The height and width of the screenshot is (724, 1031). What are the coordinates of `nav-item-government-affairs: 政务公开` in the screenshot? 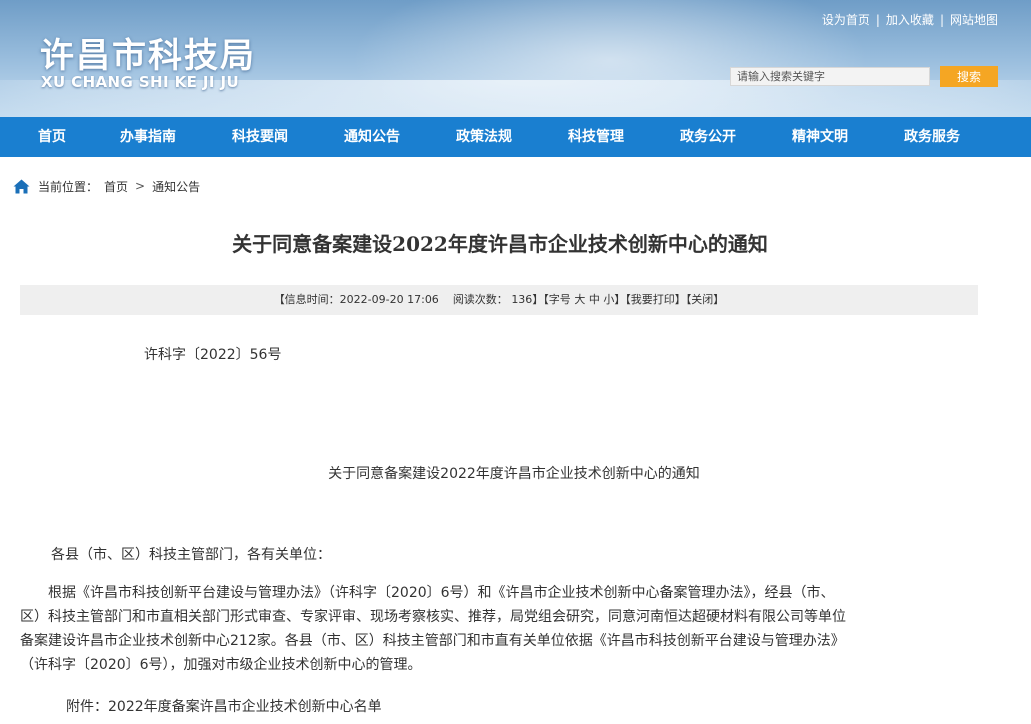 It's located at (708, 137).